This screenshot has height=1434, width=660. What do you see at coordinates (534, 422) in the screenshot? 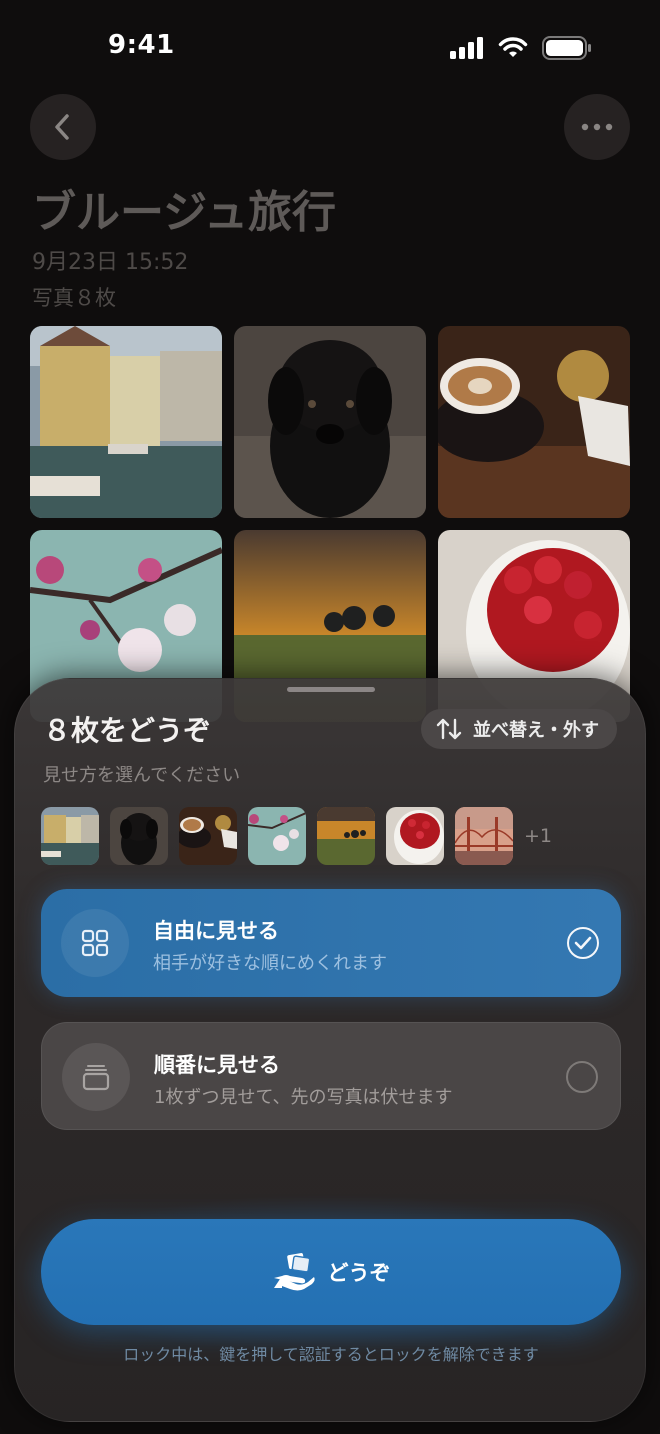
I see `photo-latte` at bounding box center [534, 422].